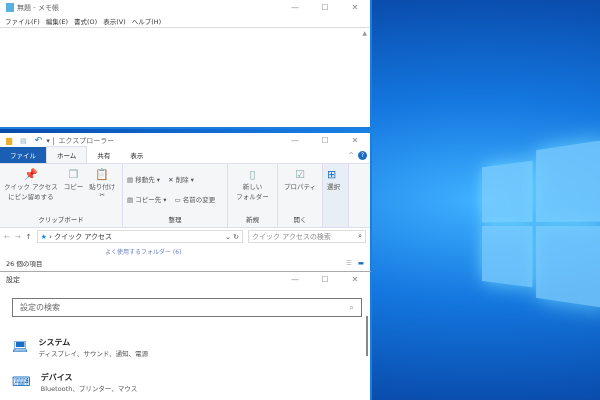 The image size is (600, 400). What do you see at coordinates (175, 220) in the screenshot?
I see `organize-group-label: 整理` at bounding box center [175, 220].